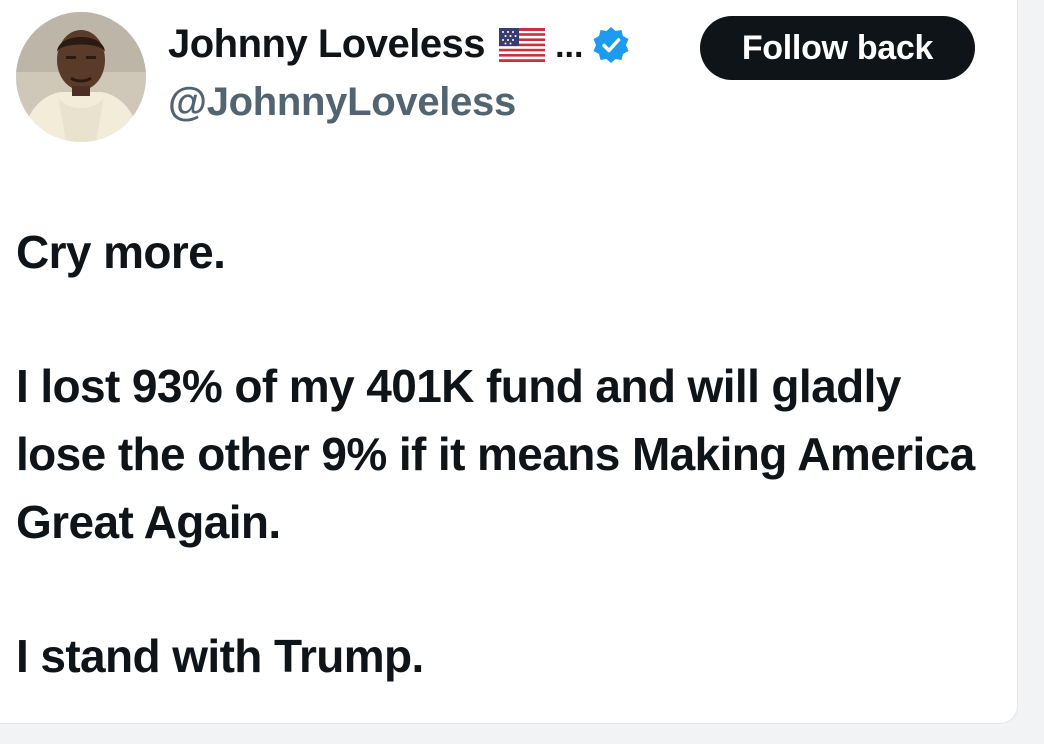 Image resolution: width=1044 pixels, height=744 pixels. What do you see at coordinates (342, 102) in the screenshot?
I see `author-handle: @JohnnyLoveless` at bounding box center [342, 102].